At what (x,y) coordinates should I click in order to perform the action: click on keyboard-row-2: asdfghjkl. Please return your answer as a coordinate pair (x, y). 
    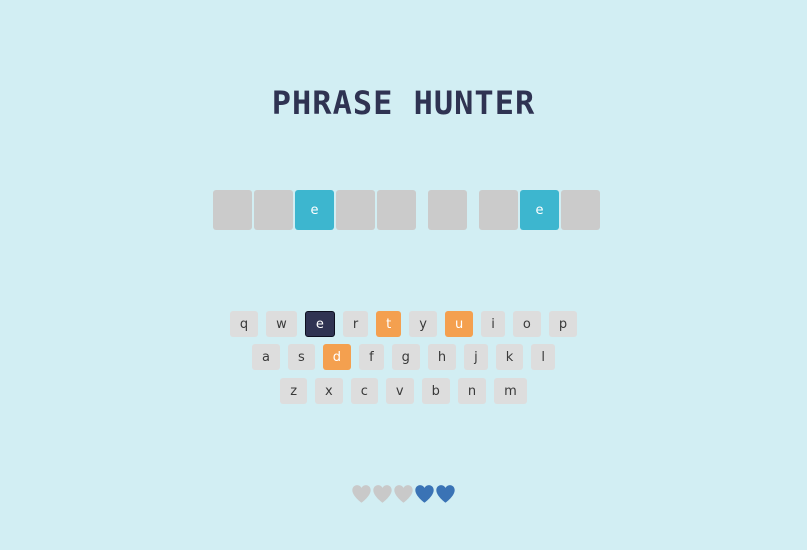
    Looking at the image, I should click on (403, 357).